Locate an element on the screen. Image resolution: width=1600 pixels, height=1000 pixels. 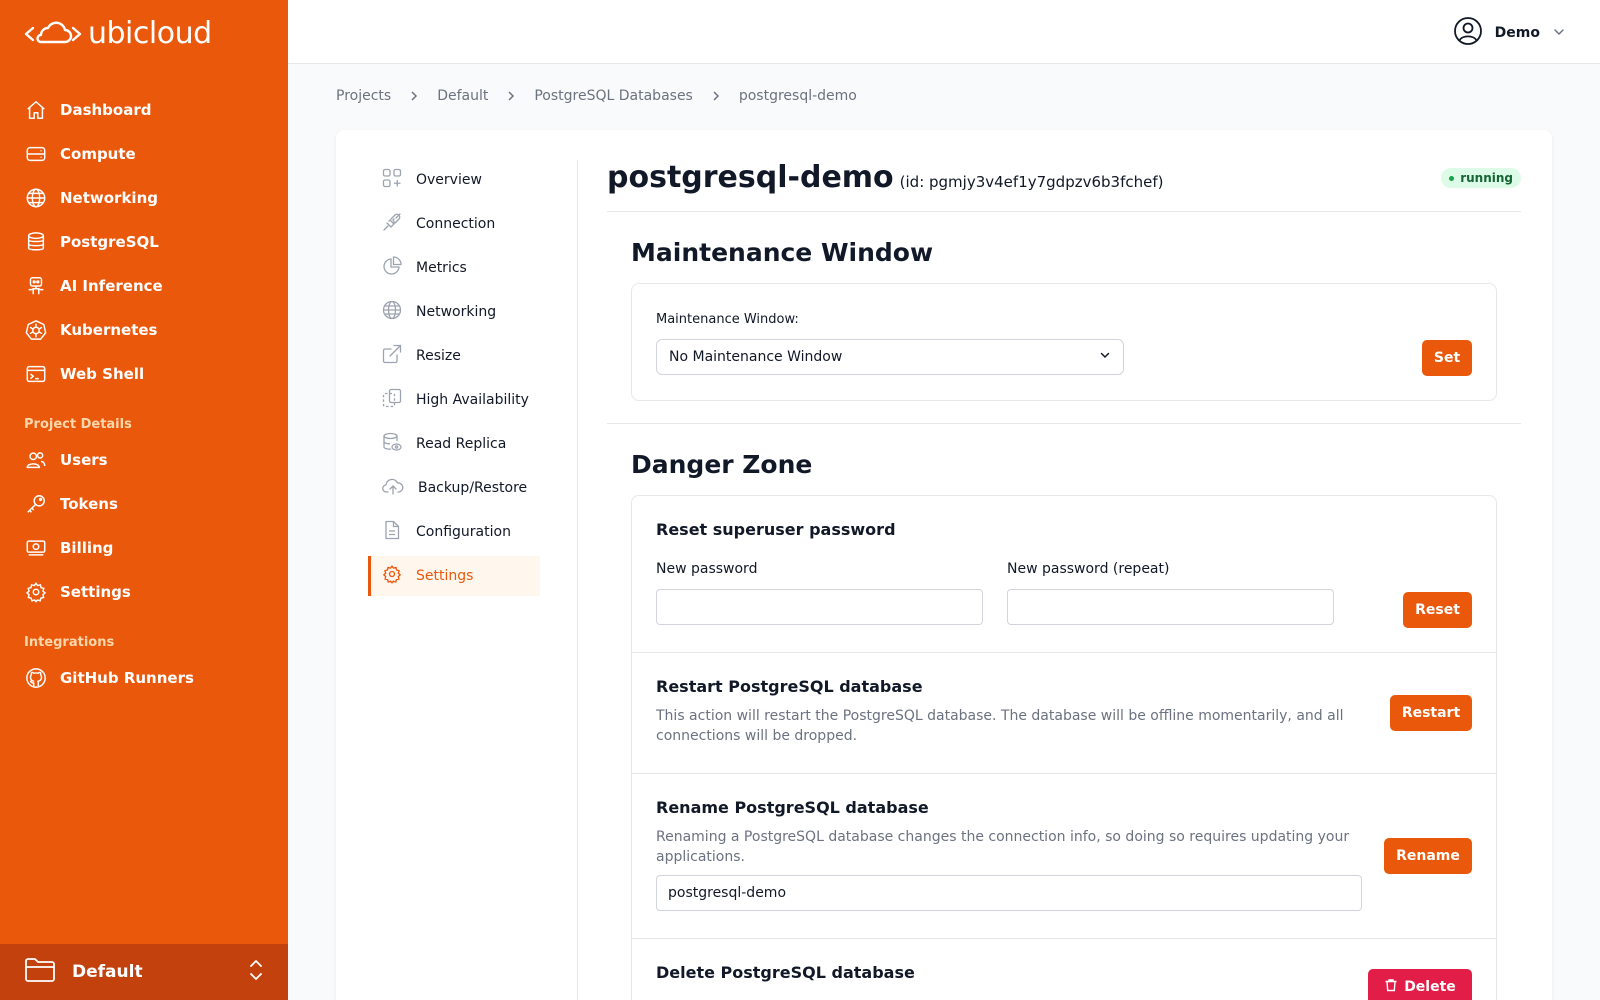
page-title: postgresql-demo is located at coordinates (750, 177).